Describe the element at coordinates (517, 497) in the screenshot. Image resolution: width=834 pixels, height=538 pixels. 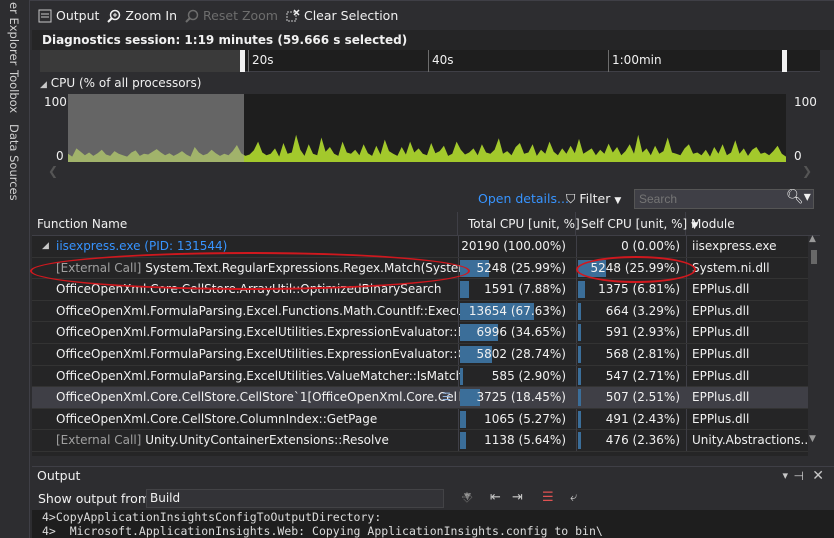
I see `go-next-icon: ⇥` at that location.